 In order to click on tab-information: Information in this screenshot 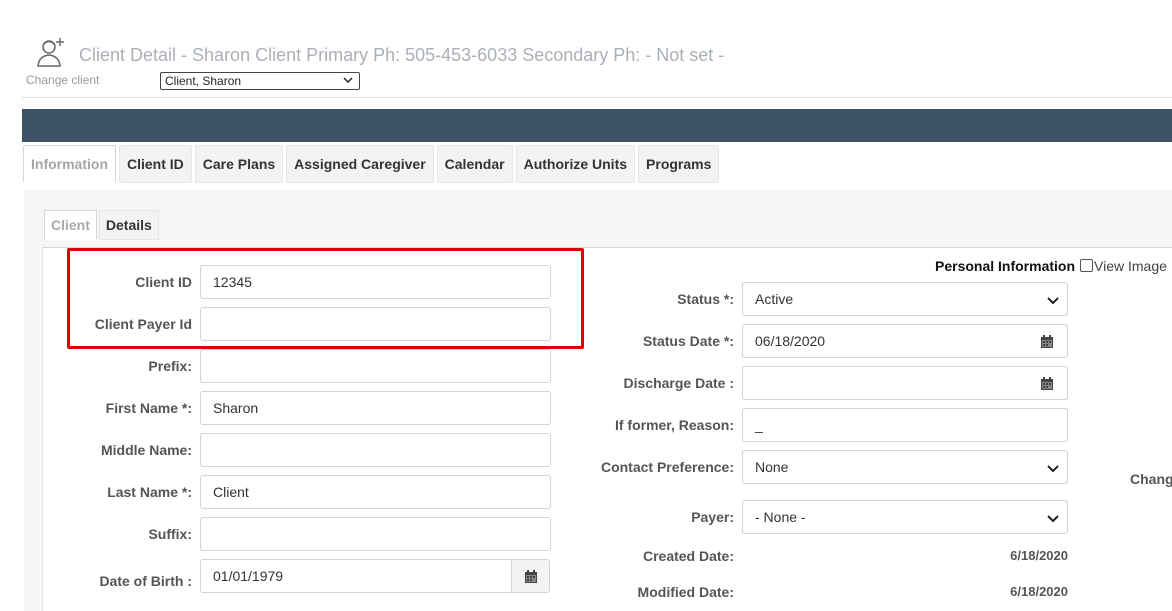, I will do `click(69, 164)`.